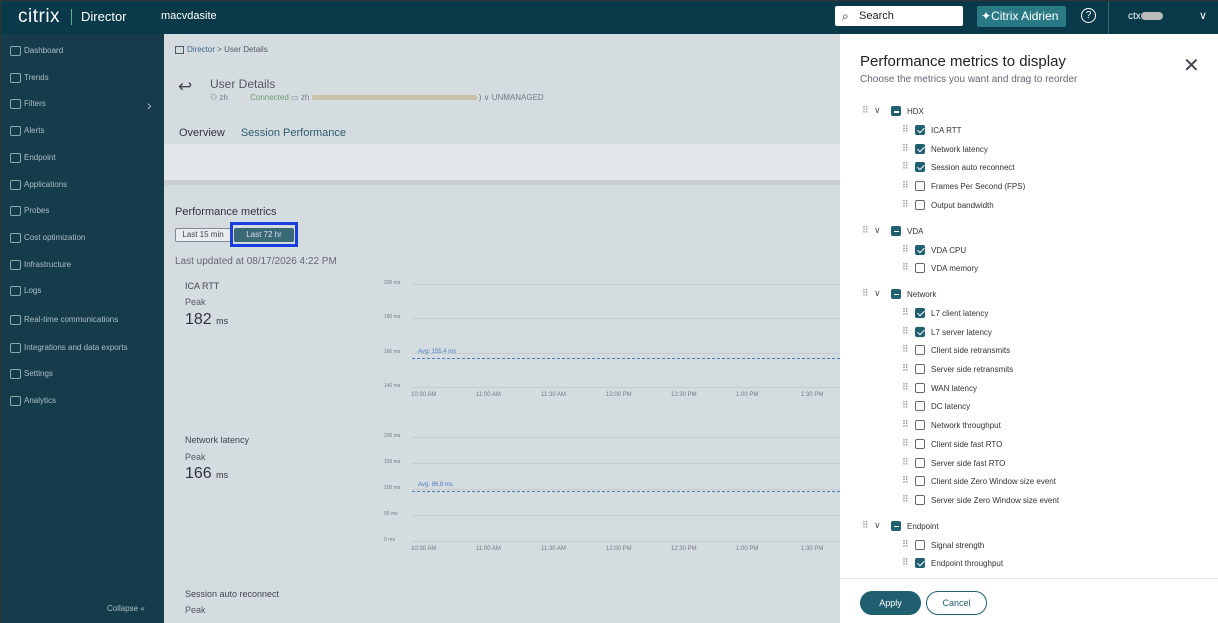 The width and height of the screenshot is (1218, 623). Describe the element at coordinates (1191, 66) in the screenshot. I see `close-icon: ✕` at that location.